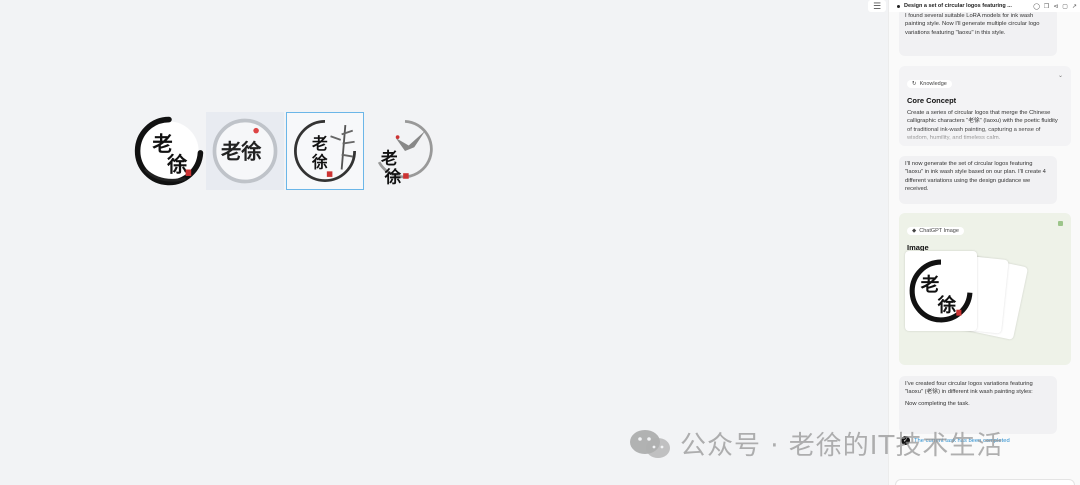 The width and height of the screenshot is (1080, 485). Describe the element at coordinates (650, 443) in the screenshot. I see `wechat-icon` at that location.